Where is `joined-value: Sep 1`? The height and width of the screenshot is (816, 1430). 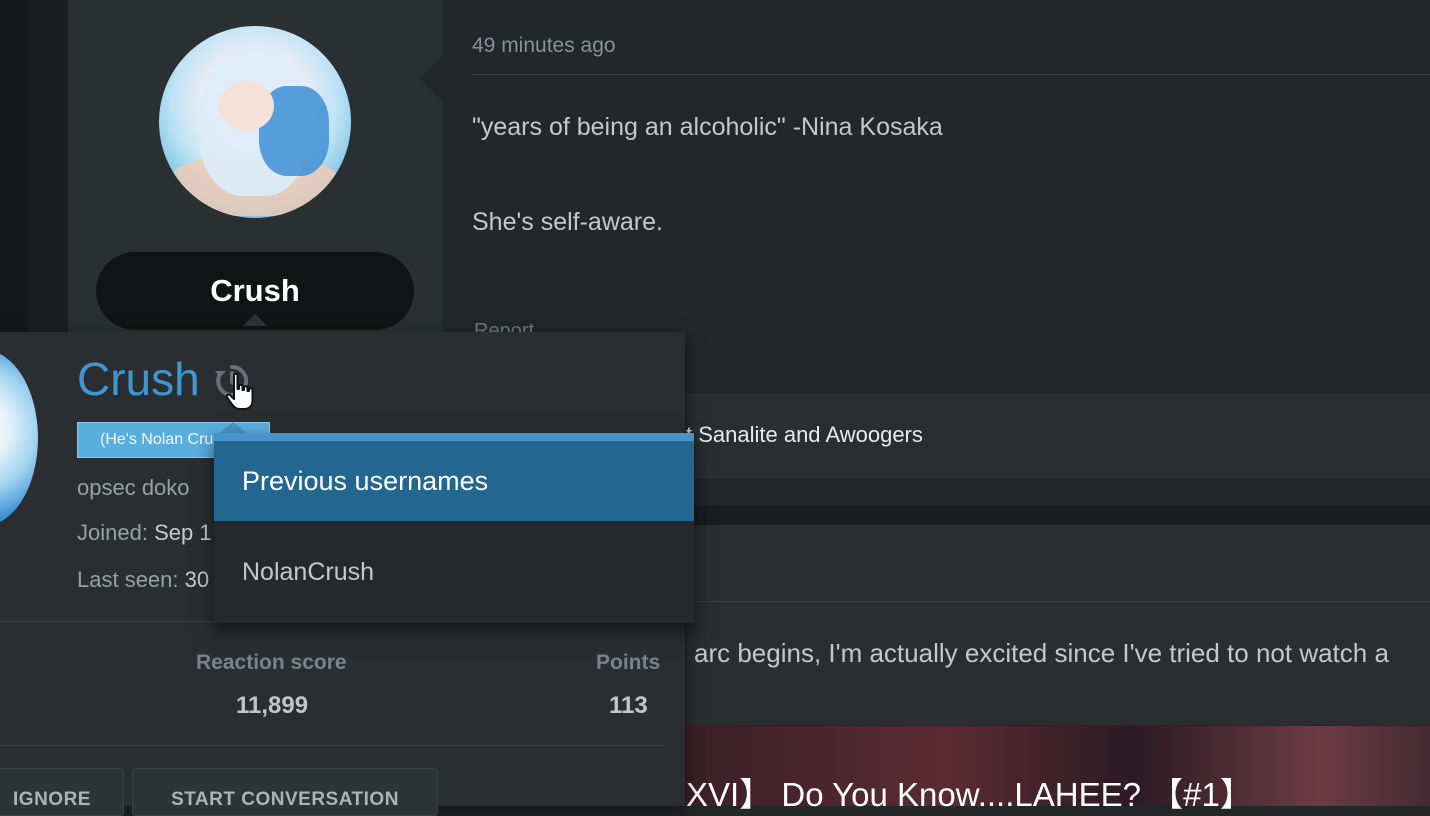
joined-value: Sep 1 is located at coordinates (183, 532).